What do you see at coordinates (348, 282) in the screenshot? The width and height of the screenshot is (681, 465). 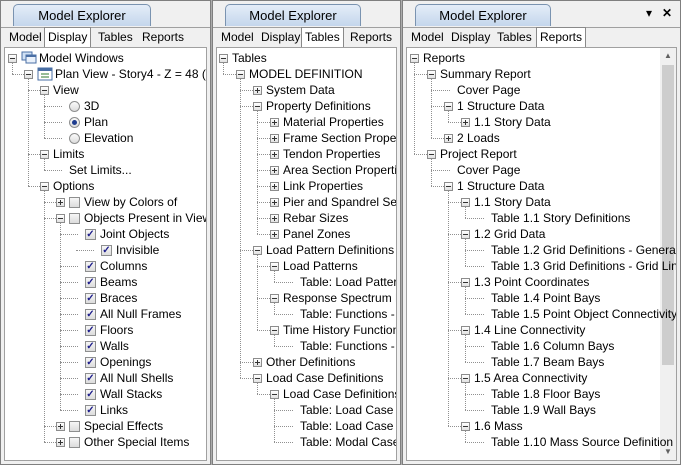 I see `tree-item-table-load-pattern: Table: Load Pattern` at bounding box center [348, 282].